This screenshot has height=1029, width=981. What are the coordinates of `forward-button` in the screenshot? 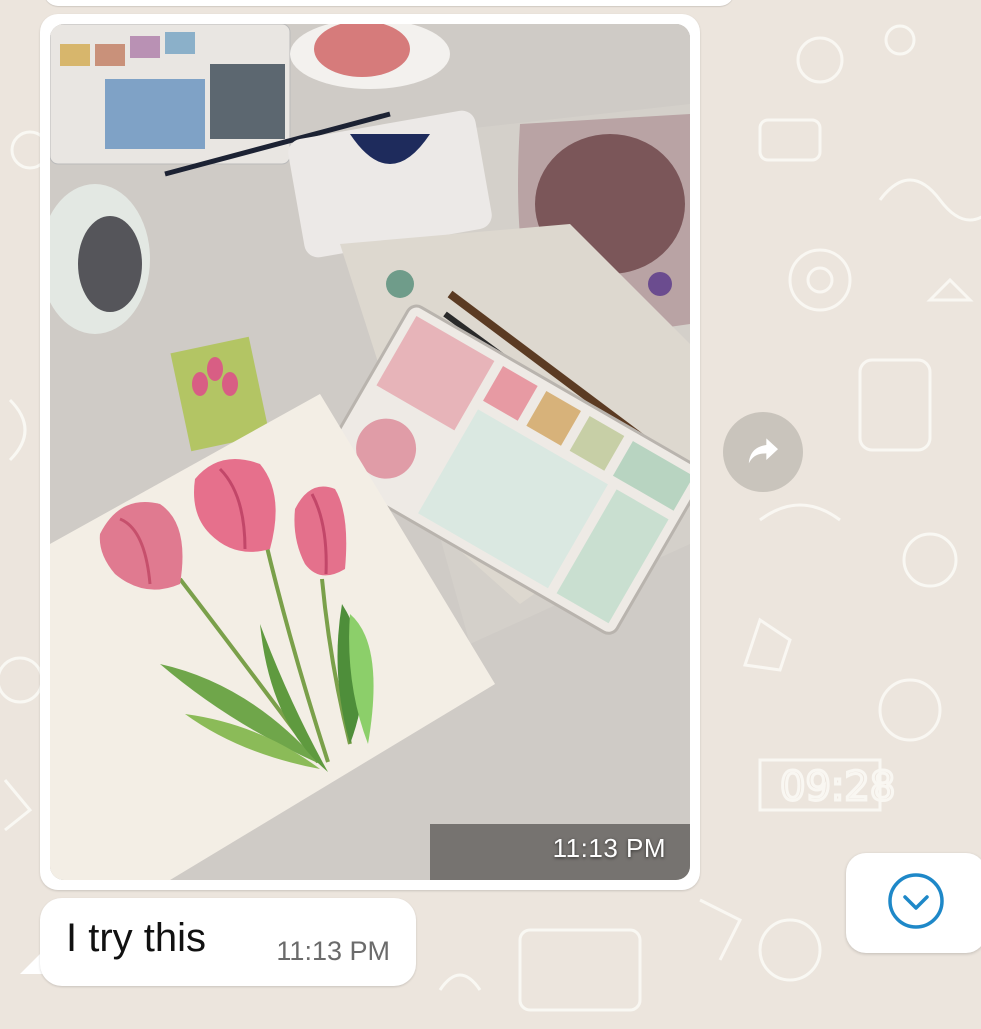 It's located at (763, 452).